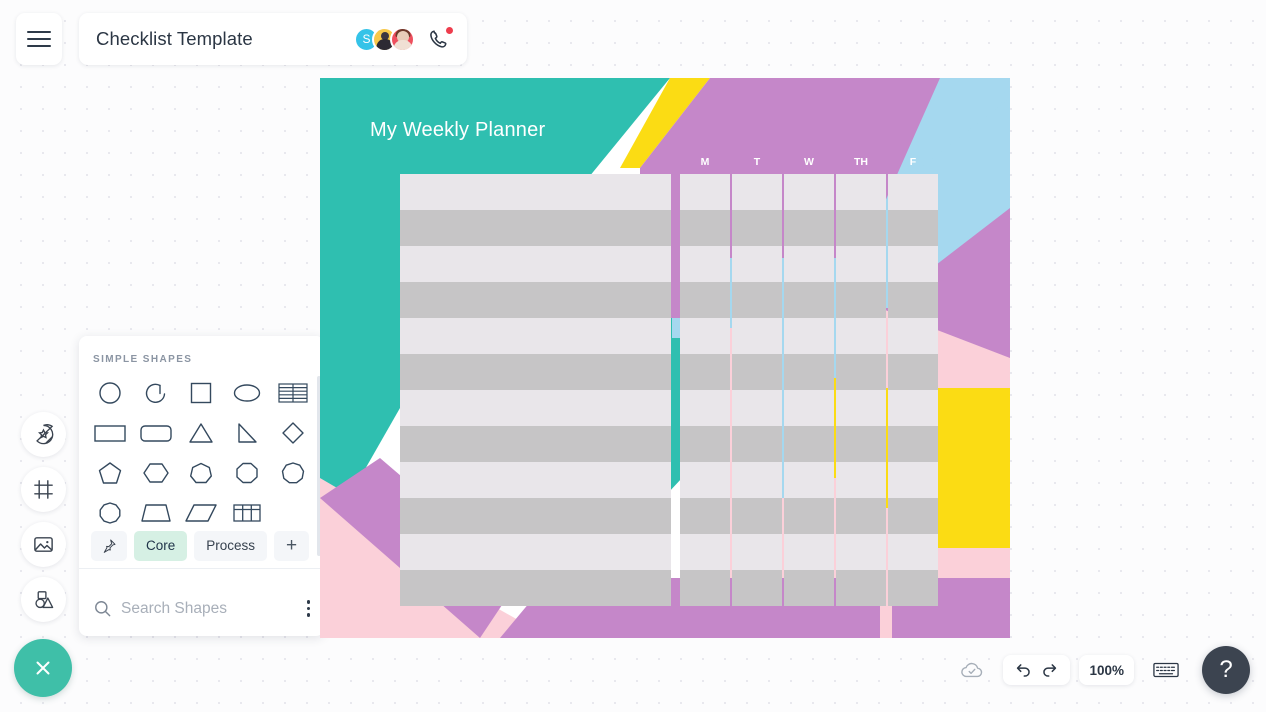 The image size is (1266, 712). Describe the element at coordinates (247, 393) in the screenshot. I see `shape-ellipse` at that location.